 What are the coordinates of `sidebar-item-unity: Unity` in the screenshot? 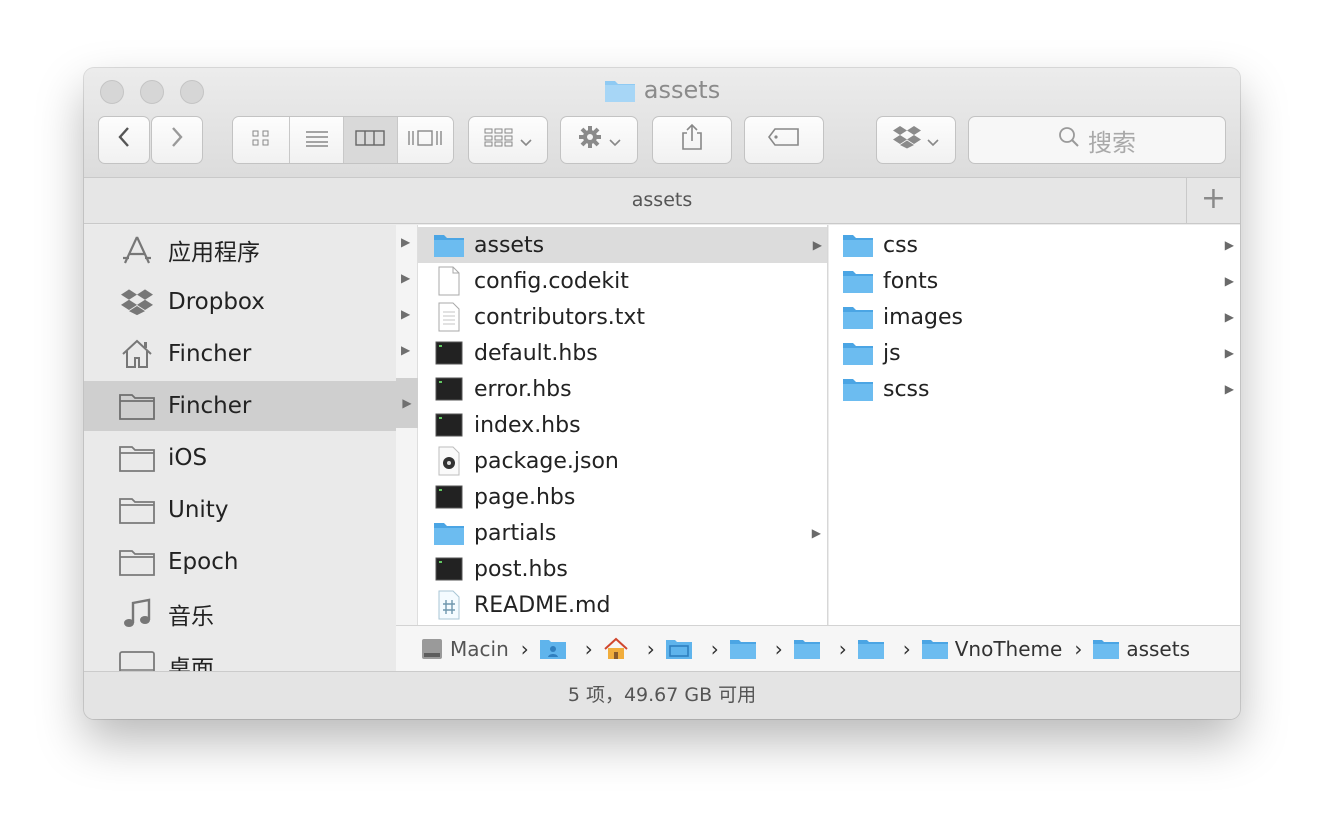 It's located at (240, 510).